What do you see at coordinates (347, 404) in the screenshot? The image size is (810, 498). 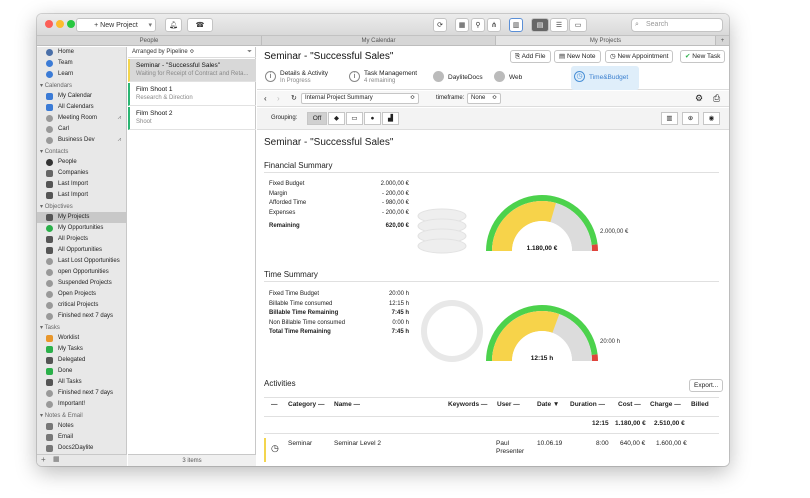 I see `column-header-name: Name —` at bounding box center [347, 404].